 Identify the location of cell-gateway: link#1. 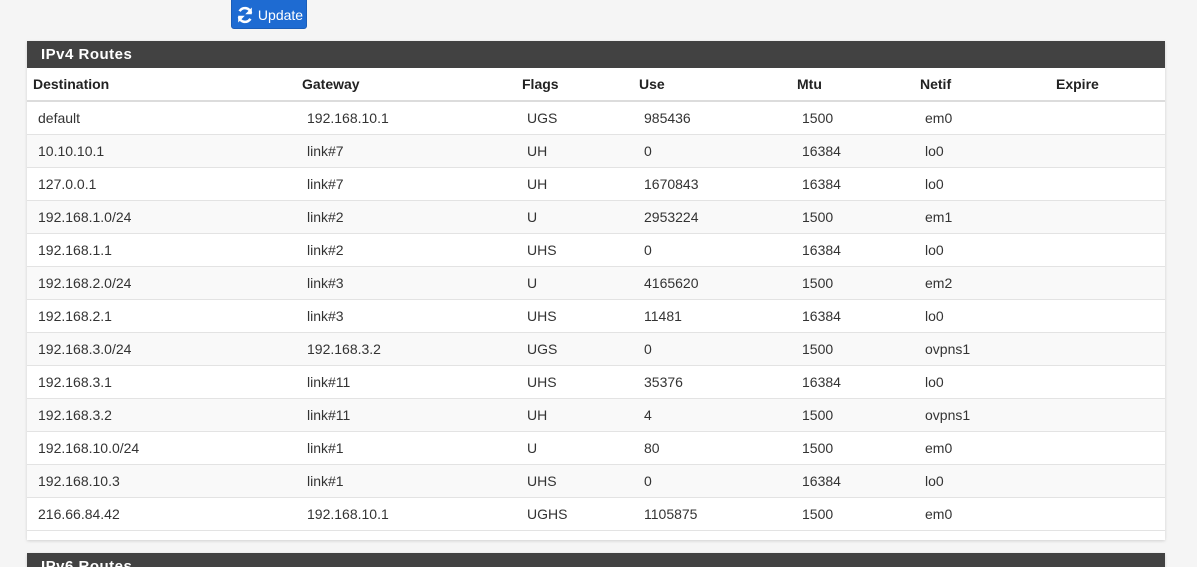
(406, 481).